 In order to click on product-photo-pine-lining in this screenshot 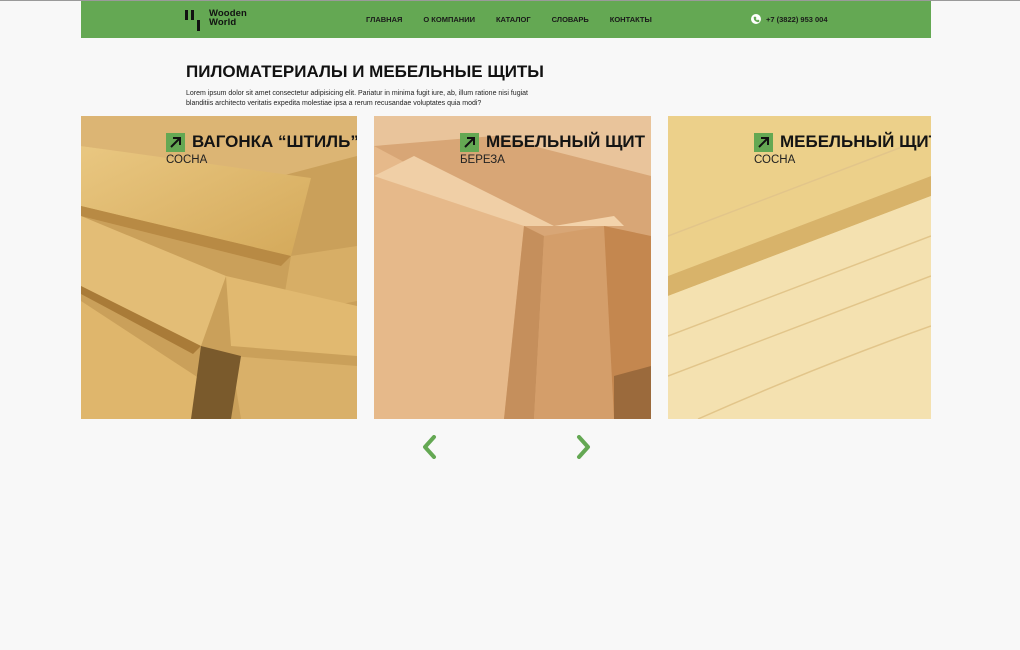, I will do `click(219, 267)`.